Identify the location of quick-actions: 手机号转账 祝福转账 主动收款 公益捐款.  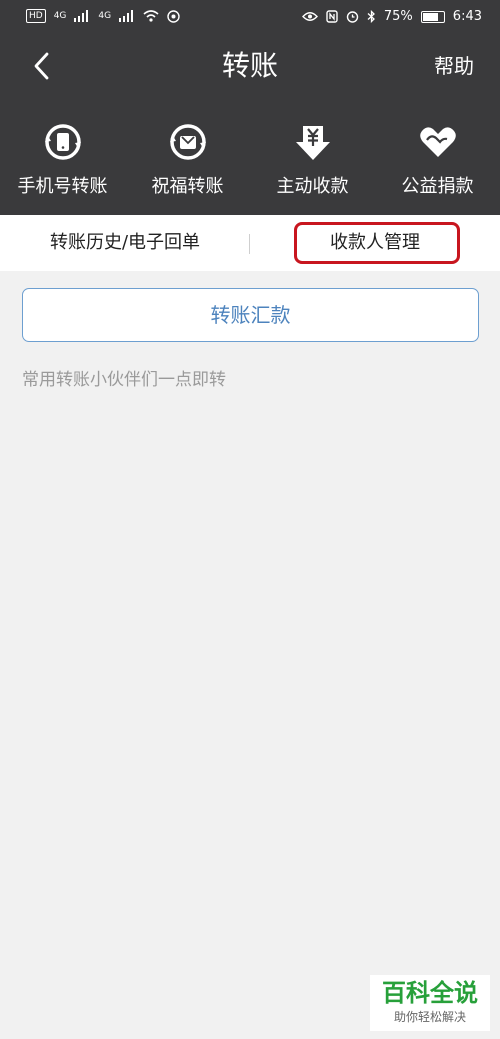
(250, 162).